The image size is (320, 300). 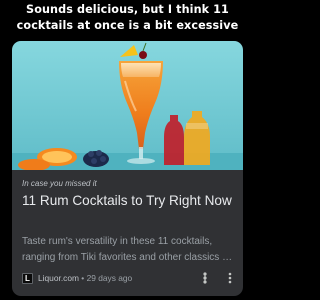 I want to click on article-age: 29 days ago, so click(x=109, y=278).